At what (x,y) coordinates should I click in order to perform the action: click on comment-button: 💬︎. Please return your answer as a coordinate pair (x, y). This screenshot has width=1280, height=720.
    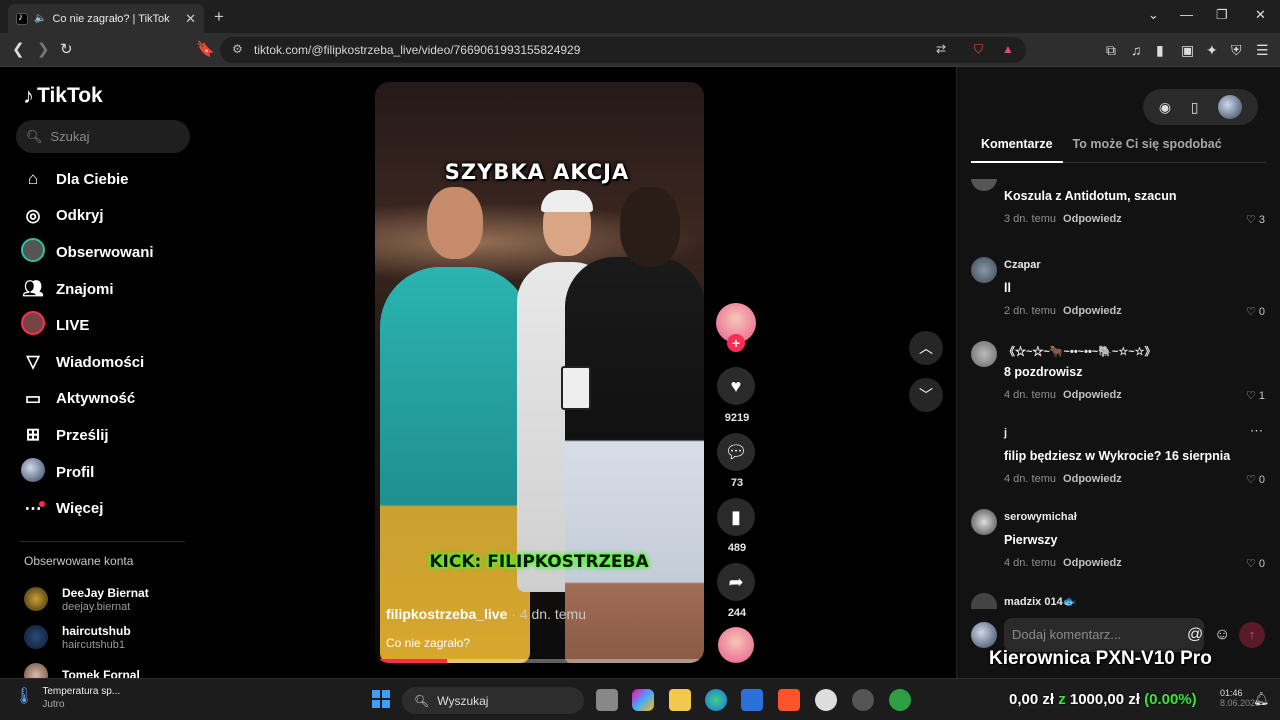
    Looking at the image, I should click on (736, 452).